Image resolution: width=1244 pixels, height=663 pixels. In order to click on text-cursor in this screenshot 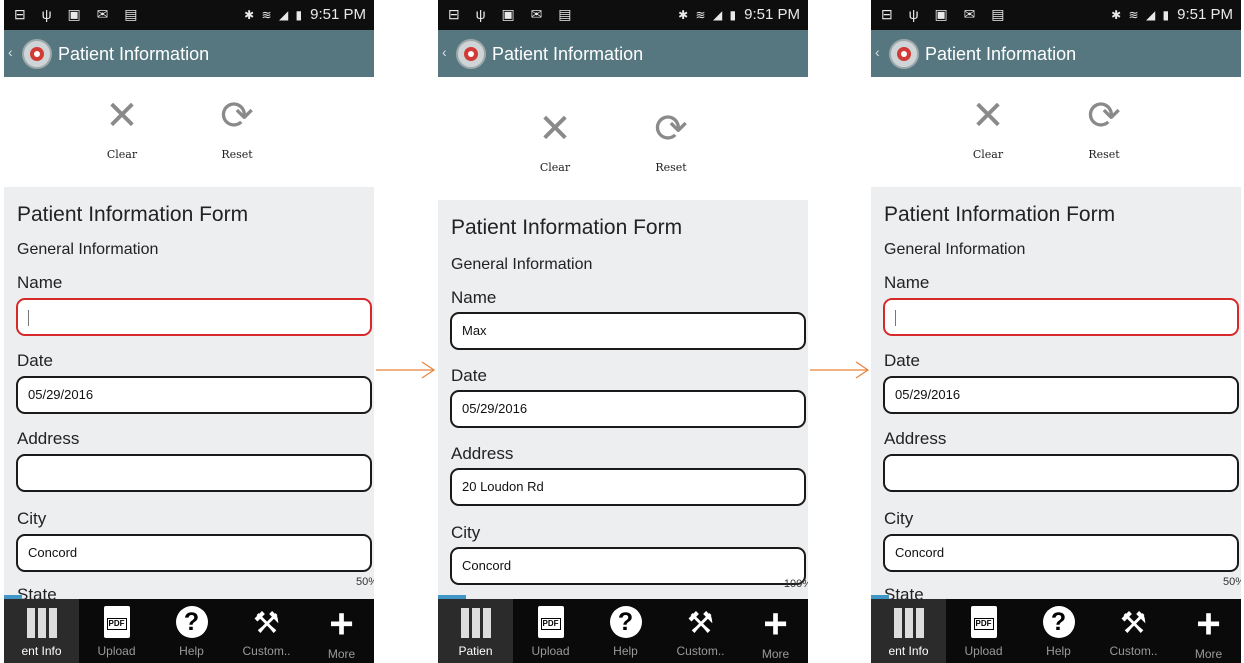, I will do `click(895, 317)`.